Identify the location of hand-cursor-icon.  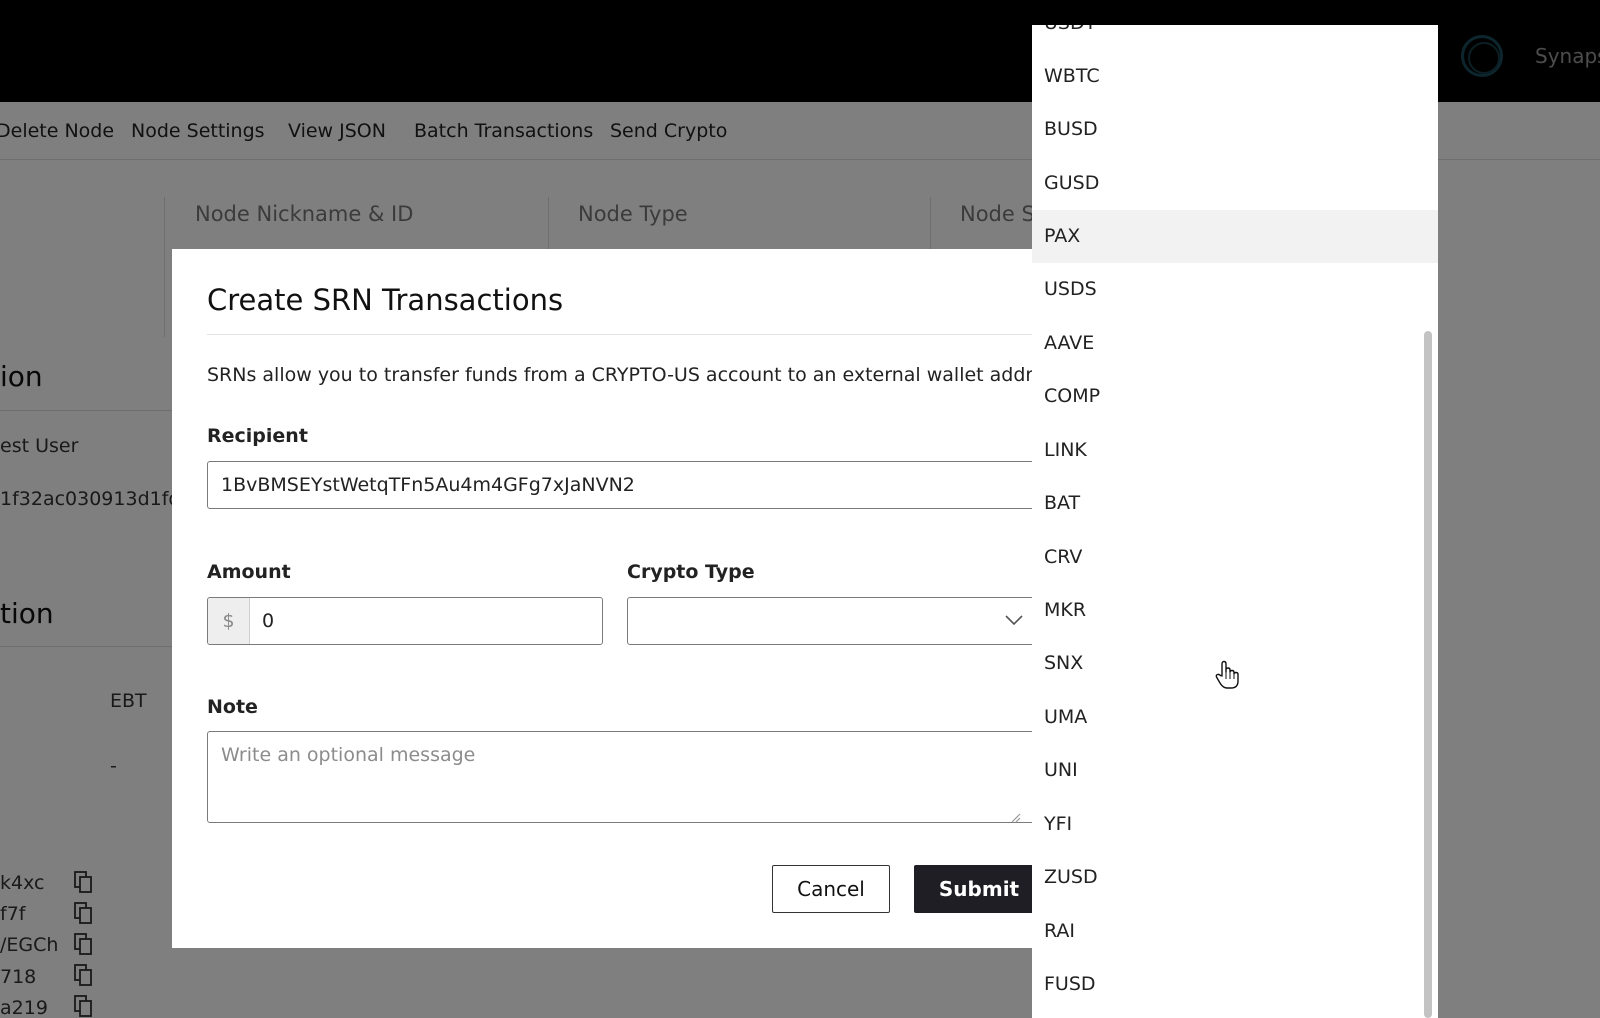
(1227, 675).